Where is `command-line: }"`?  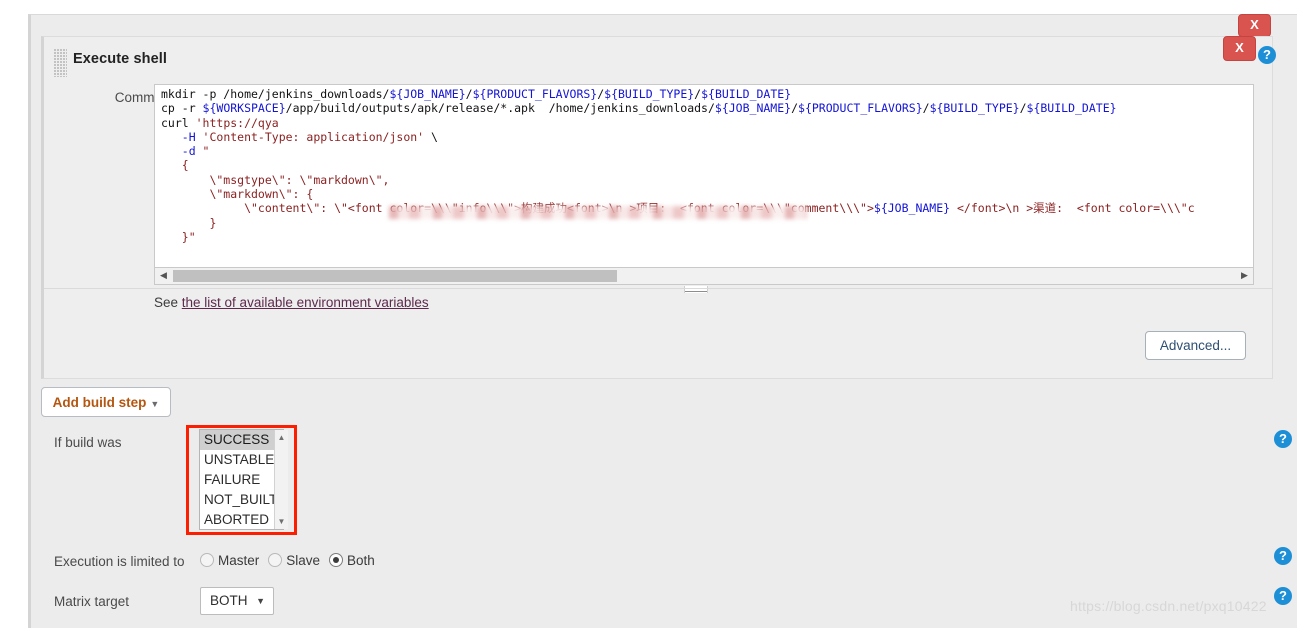
command-line: }" is located at coordinates (178, 236).